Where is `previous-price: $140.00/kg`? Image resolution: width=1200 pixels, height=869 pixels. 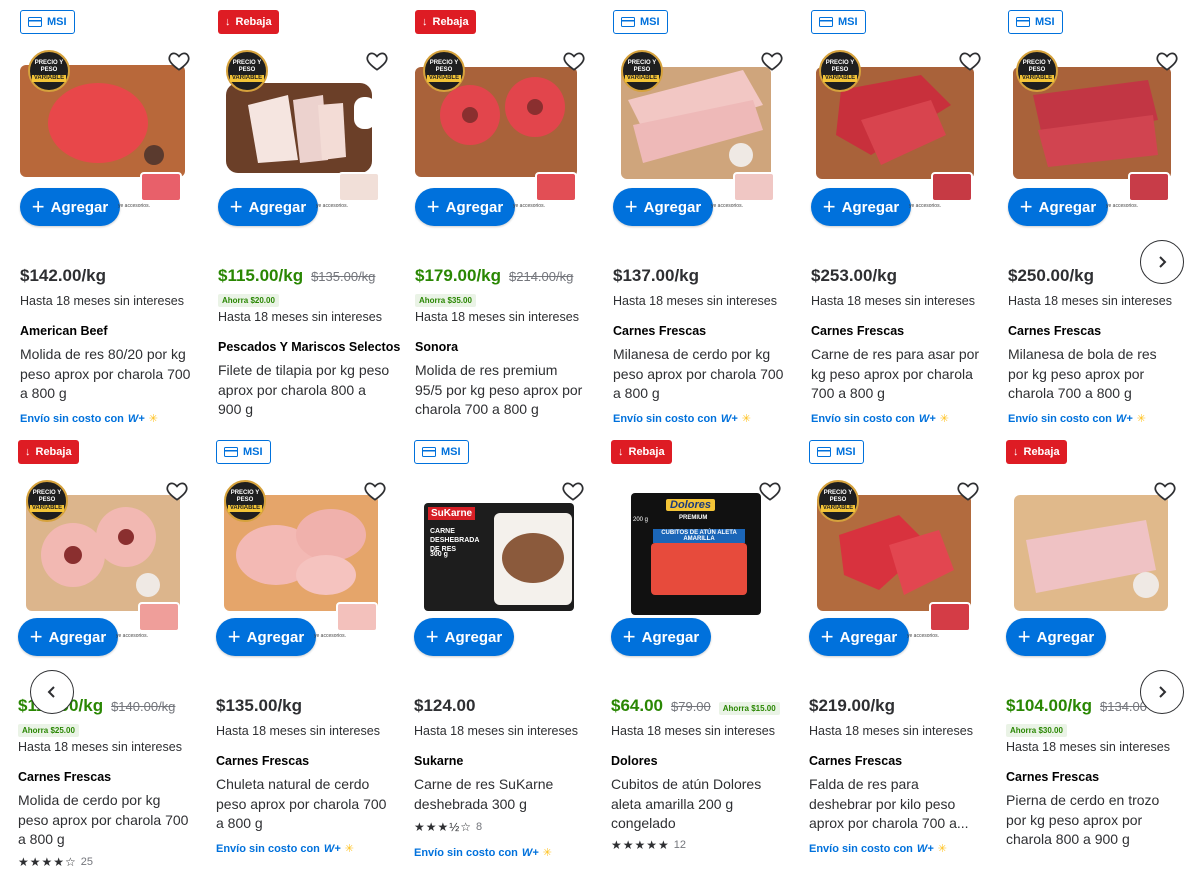 previous-price: $140.00/kg is located at coordinates (143, 706).